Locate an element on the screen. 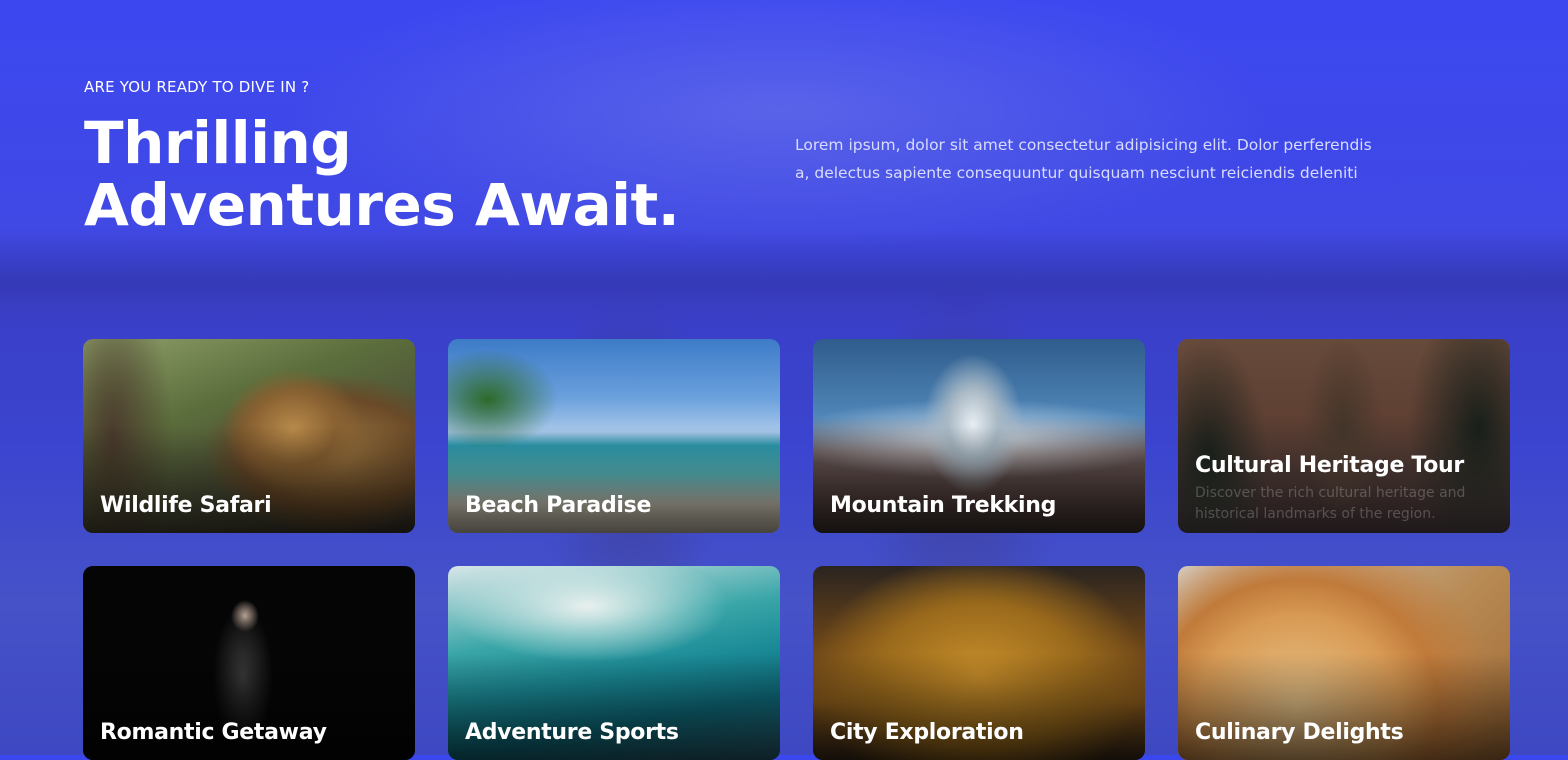  card-mountain-trekking: Mountain Trekking is located at coordinates (979, 436).